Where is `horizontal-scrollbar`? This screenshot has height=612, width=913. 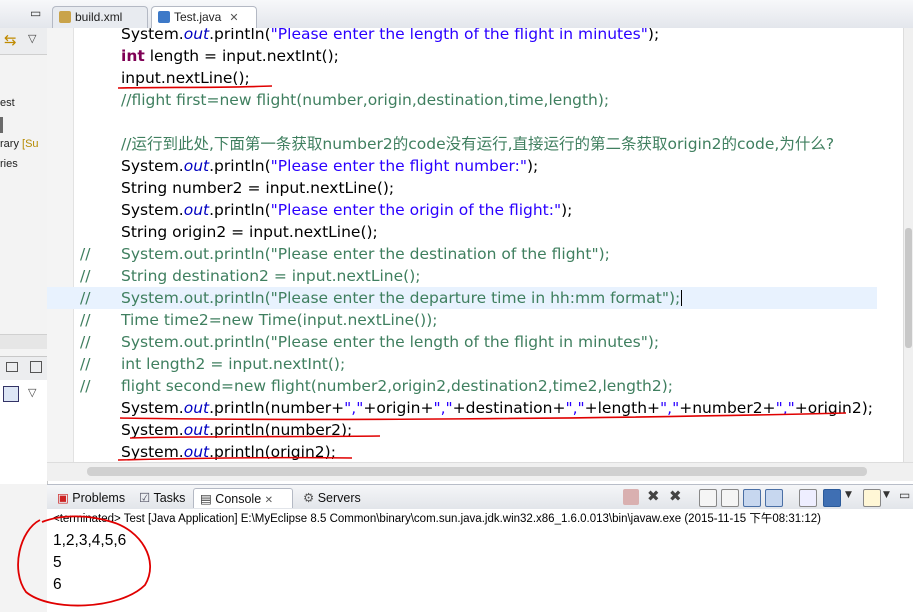 horizontal-scrollbar is located at coordinates (23, 341).